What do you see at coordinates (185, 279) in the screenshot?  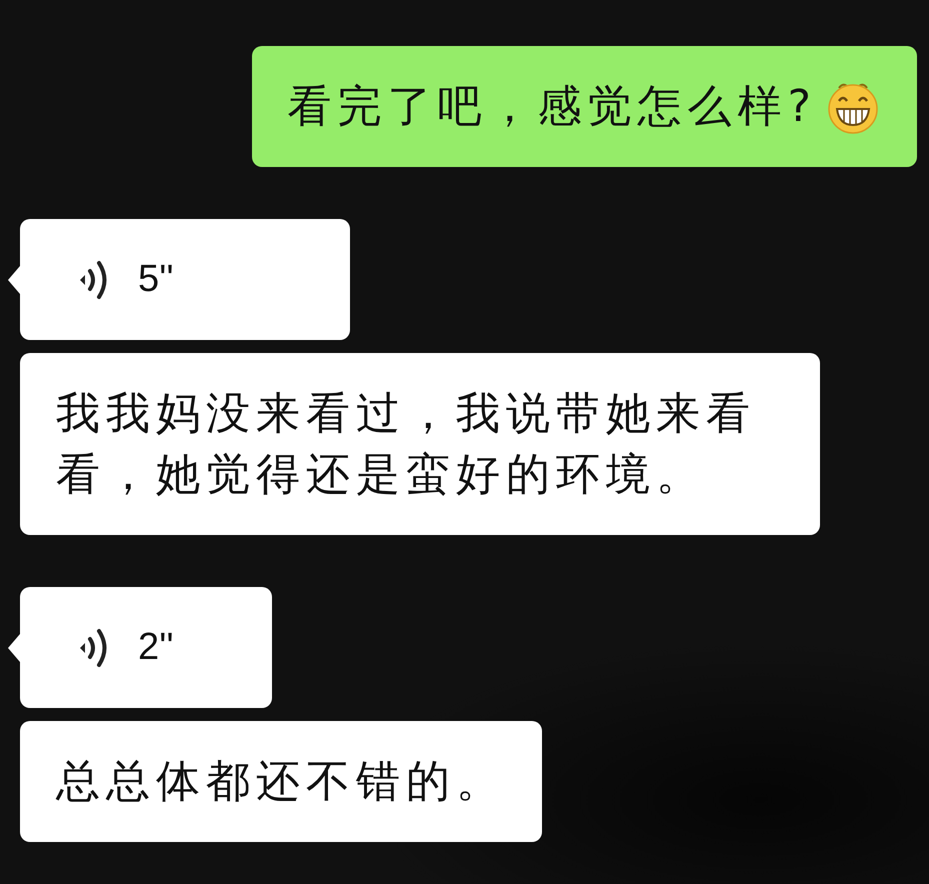 I see `voice-message-bubble: 5''` at bounding box center [185, 279].